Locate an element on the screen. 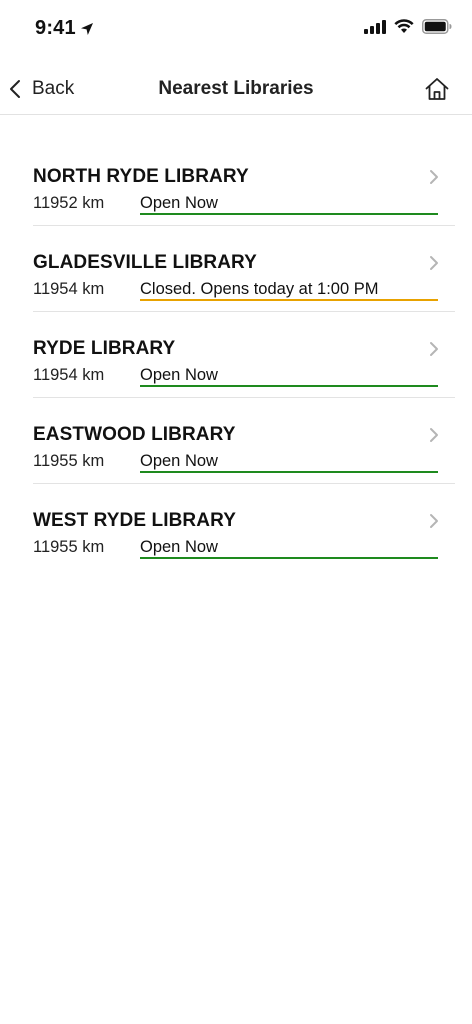 The width and height of the screenshot is (472, 1024). library-name: WEST RYDE LIBRARY is located at coordinates (134, 520).